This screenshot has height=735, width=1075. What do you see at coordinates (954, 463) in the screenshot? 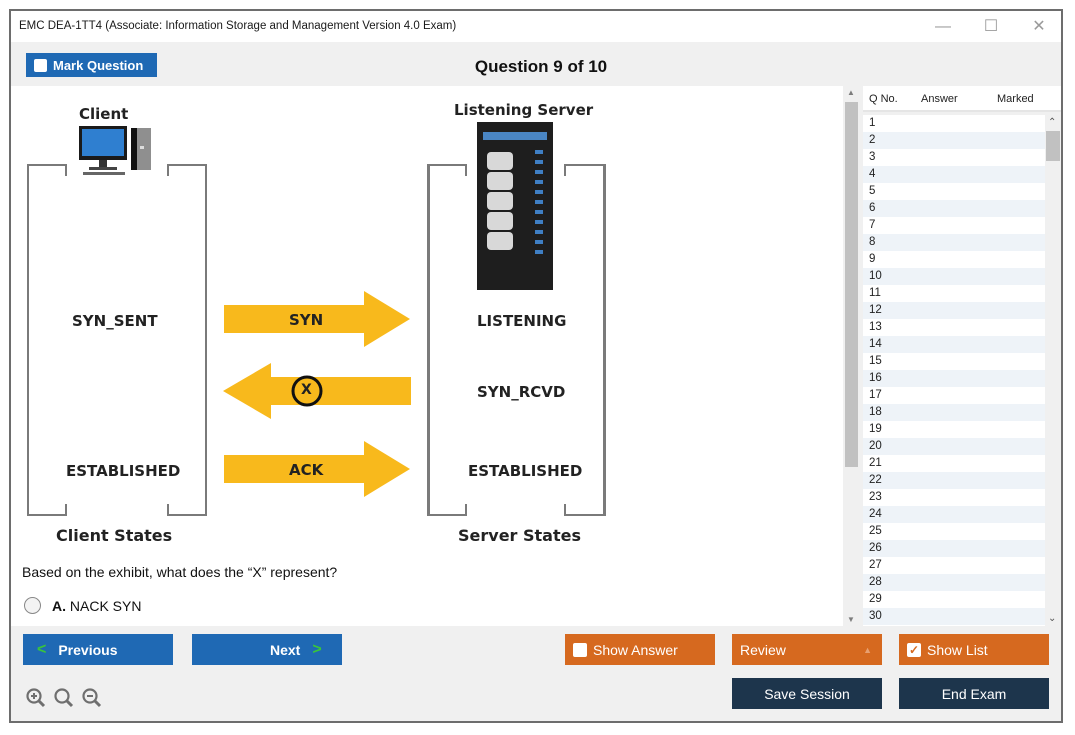
I see `question-list-row: 21` at bounding box center [954, 463].